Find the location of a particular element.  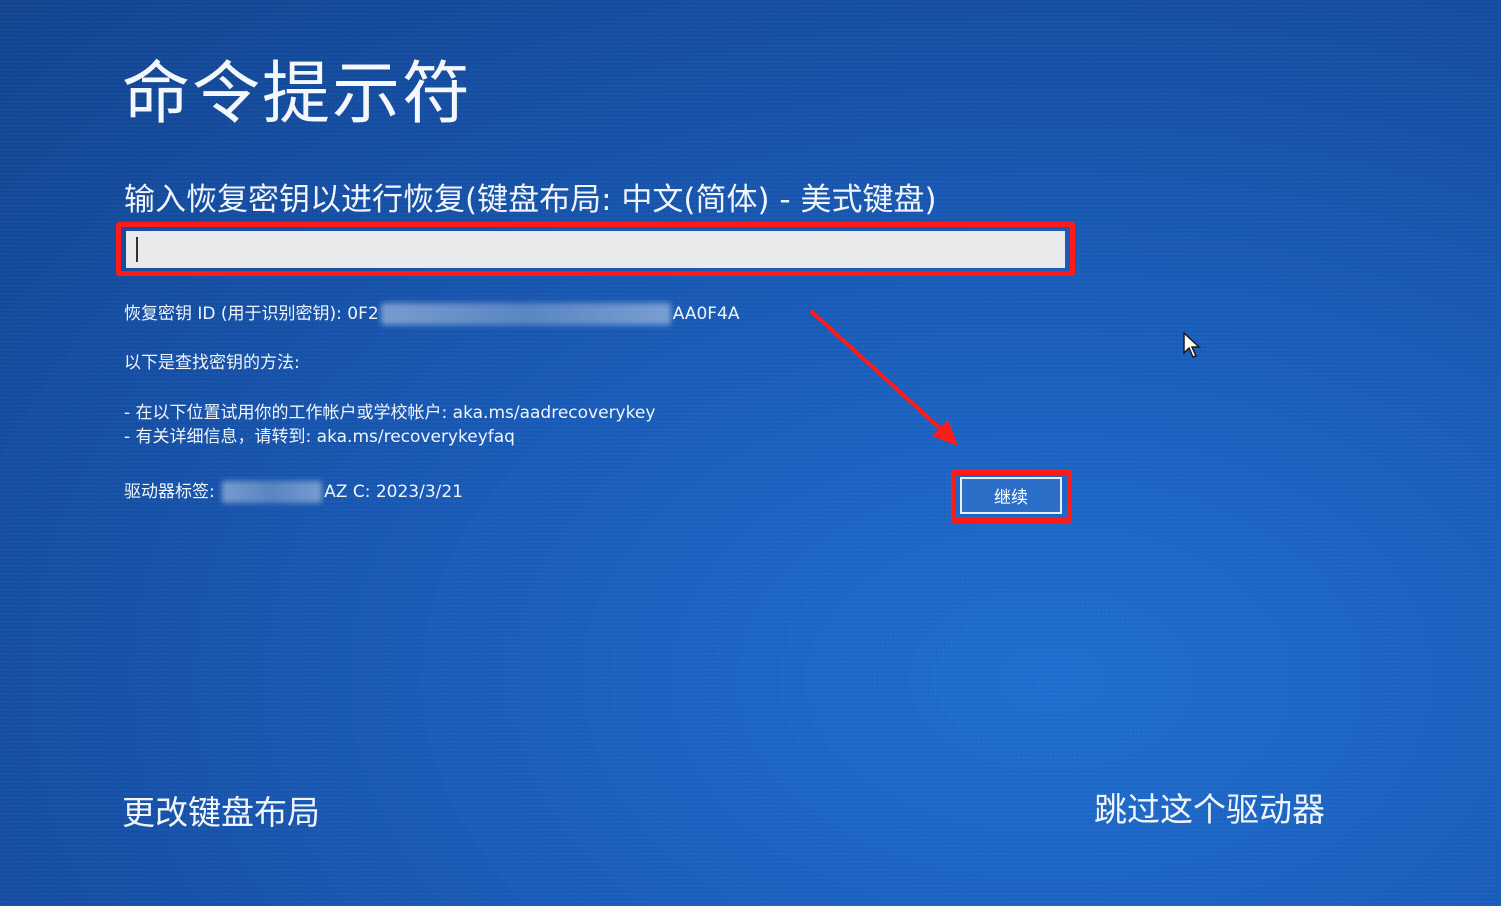

mouse-pointer-icon is located at coordinates (1192, 345).